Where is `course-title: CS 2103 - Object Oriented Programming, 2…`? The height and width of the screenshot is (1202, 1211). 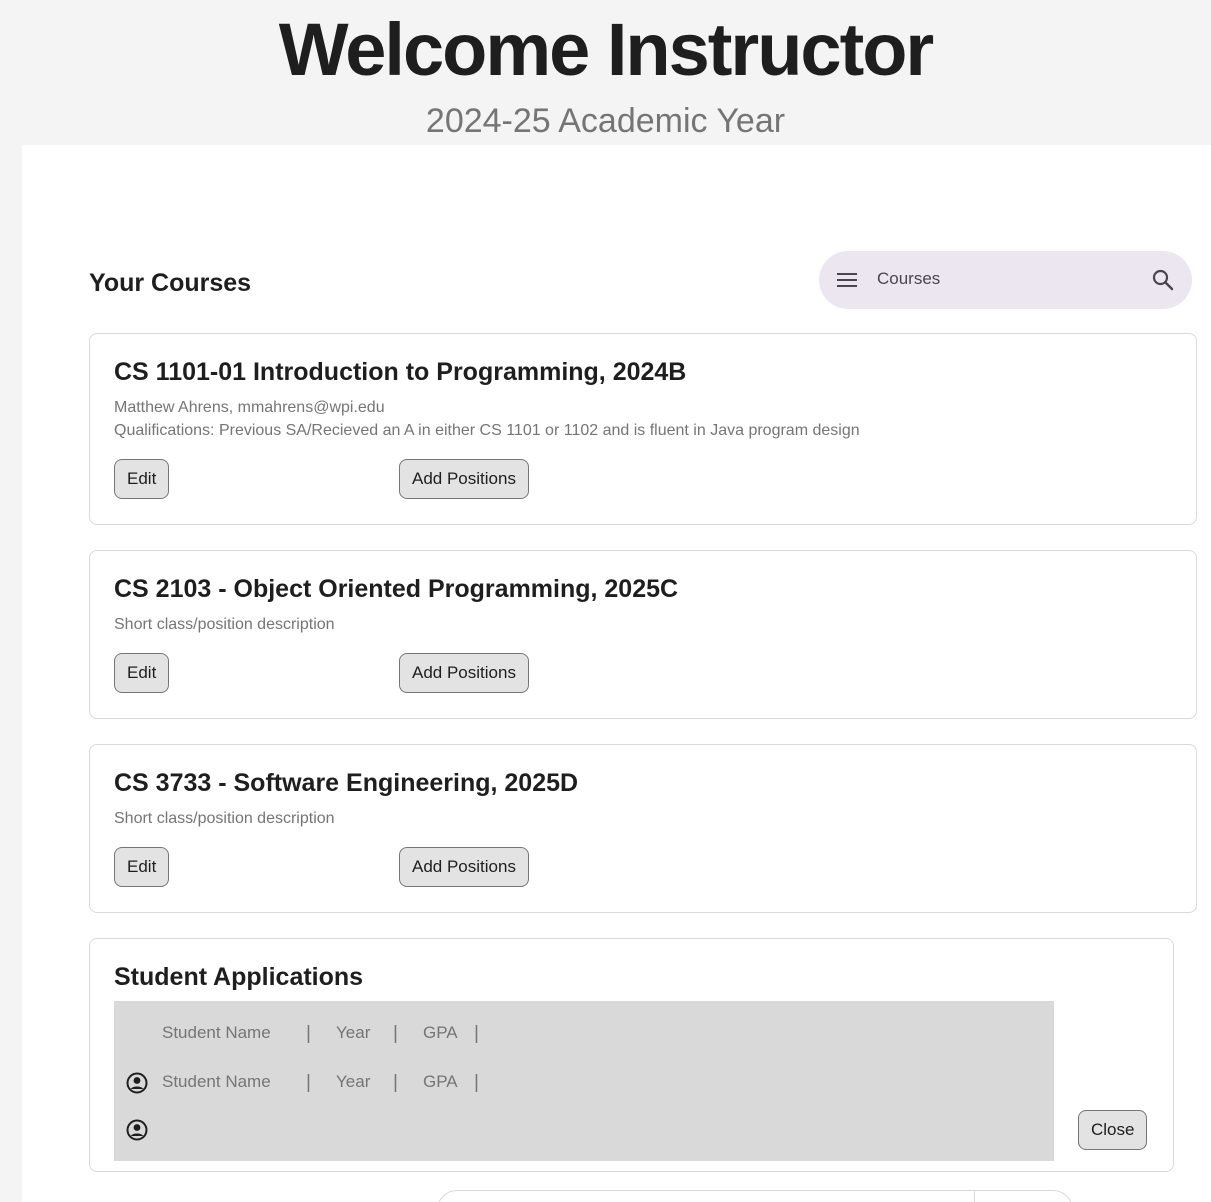 course-title: CS 2103 - Object Oriented Programming, 2… is located at coordinates (396, 589).